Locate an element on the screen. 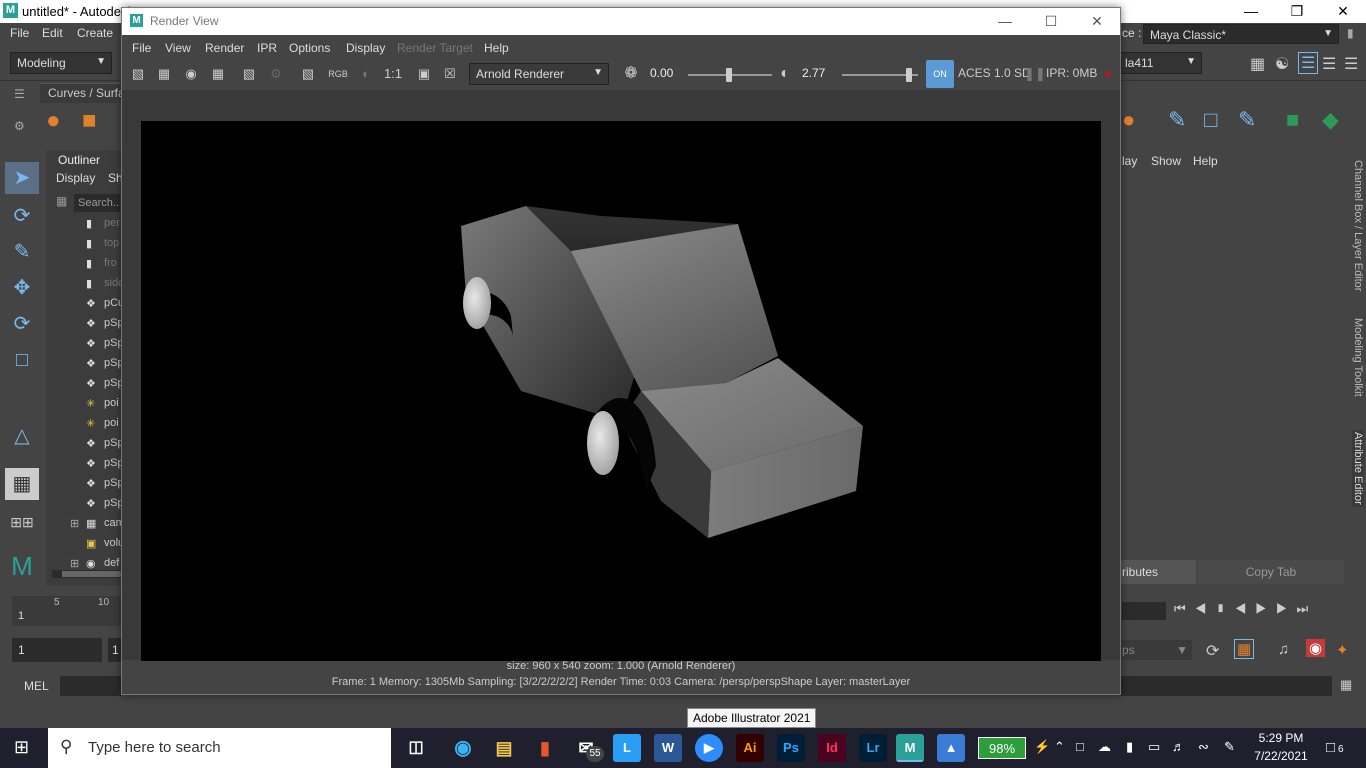 The image size is (1366, 768). rv-menu-ipr: IPR is located at coordinates (267, 48).